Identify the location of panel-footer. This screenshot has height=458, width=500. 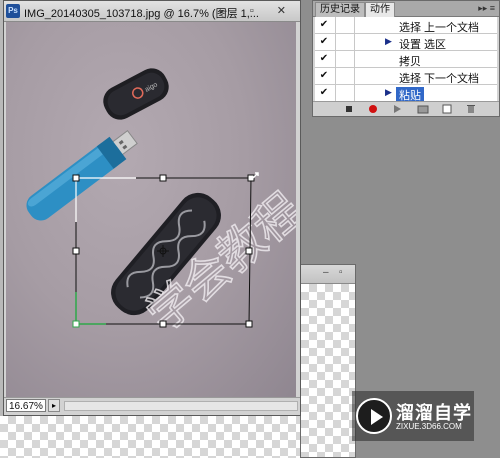
(406, 108).